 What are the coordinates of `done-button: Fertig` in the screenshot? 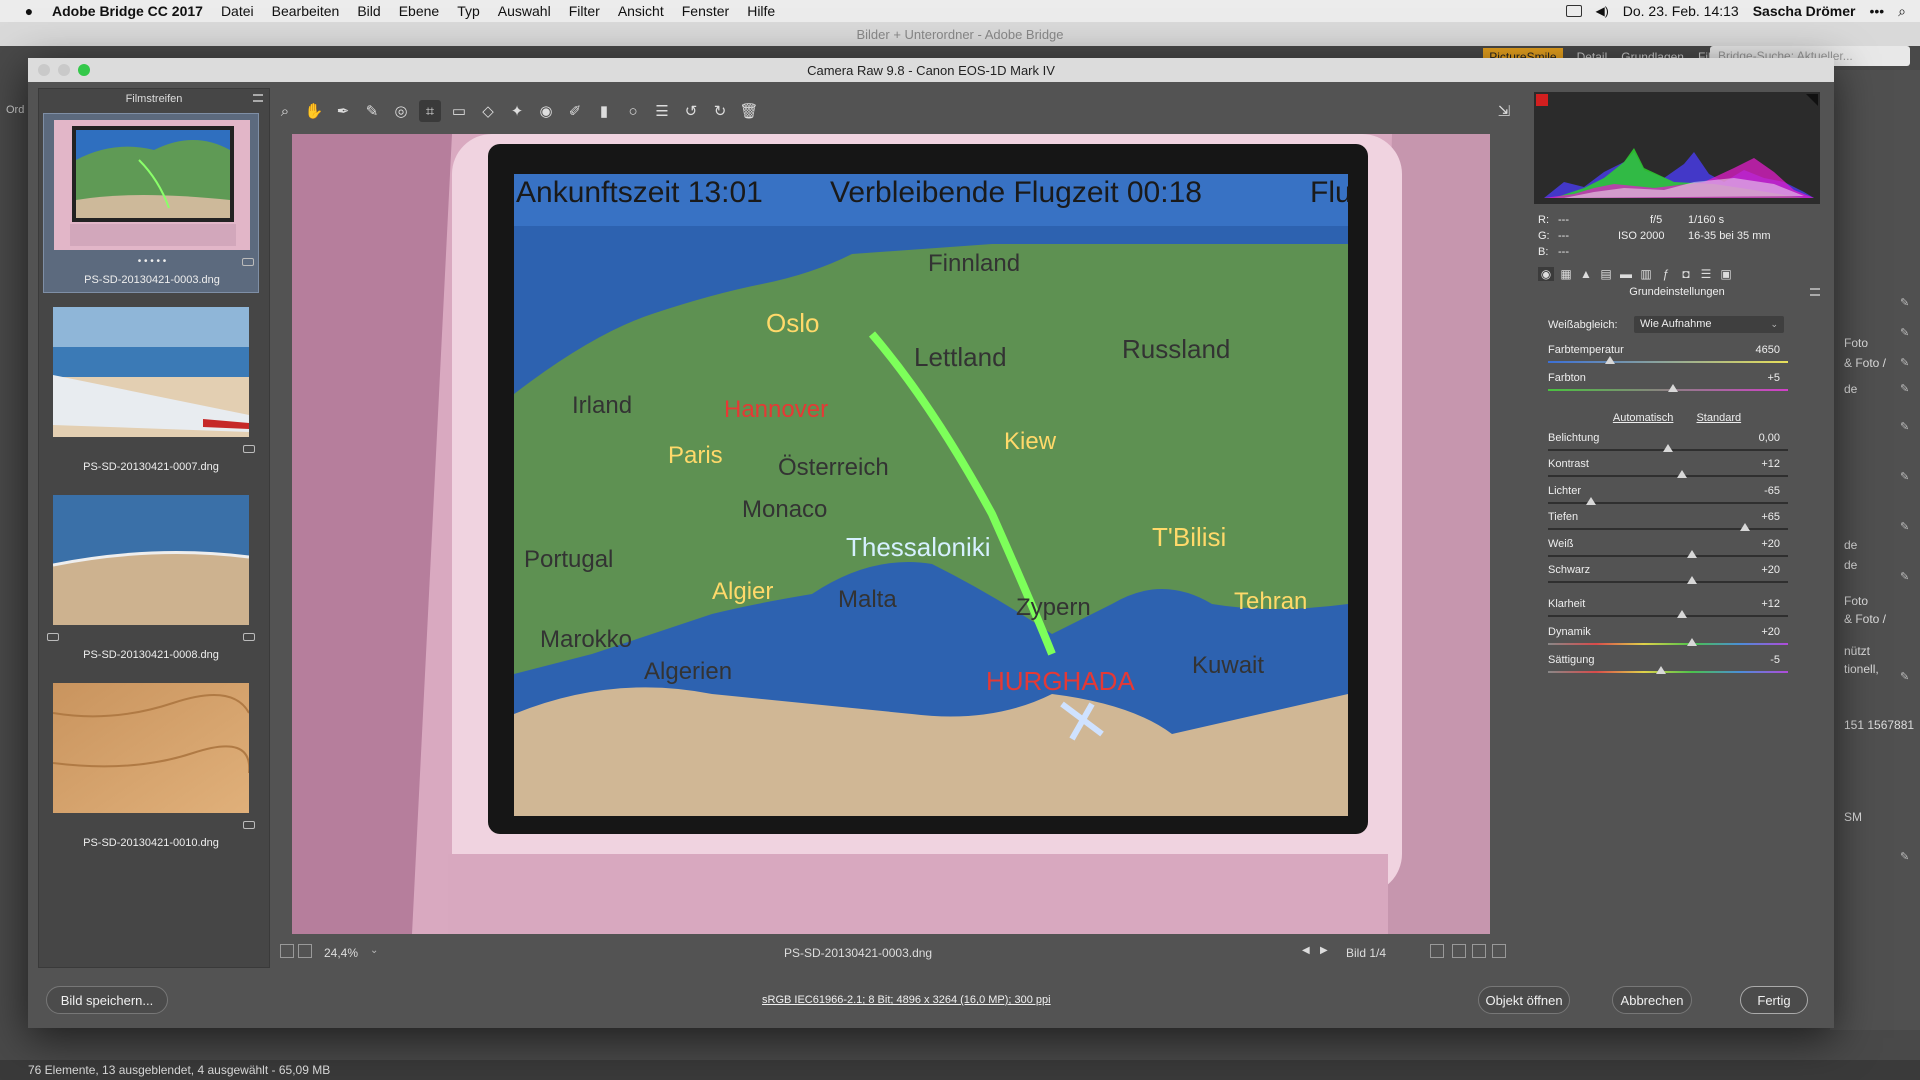 It's located at (1774, 1000).